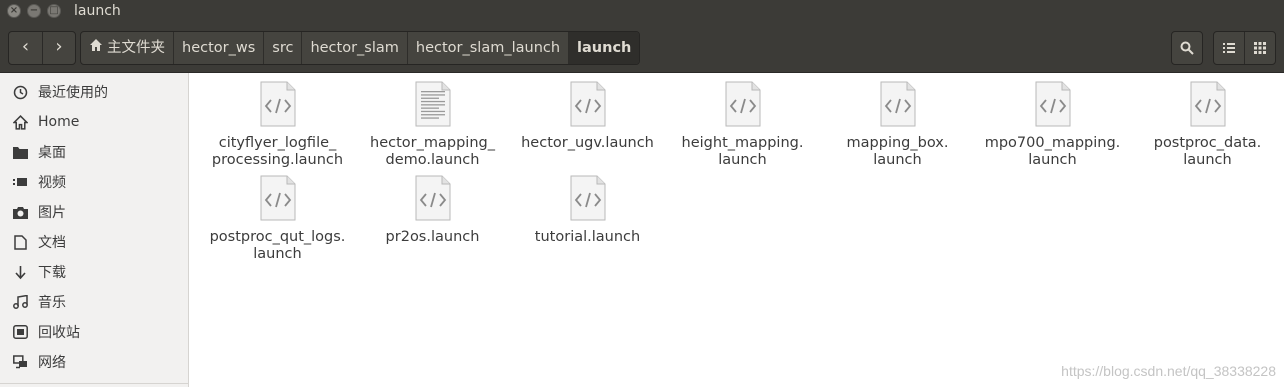  What do you see at coordinates (52, 363) in the screenshot?
I see `sidebar-item-label: 网络` at bounding box center [52, 363].